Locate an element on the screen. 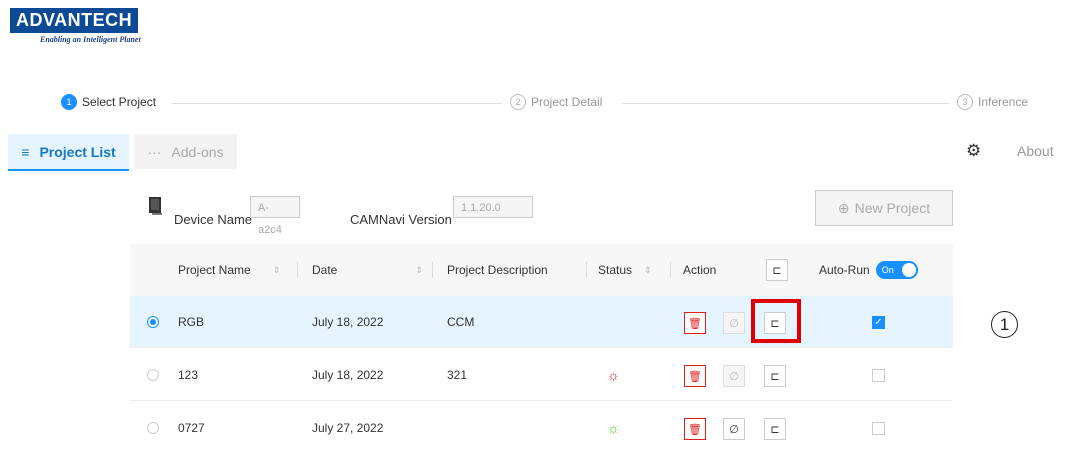 This screenshot has height=454, width=1075. tab-project-list: ≡ Project List is located at coordinates (68, 152).